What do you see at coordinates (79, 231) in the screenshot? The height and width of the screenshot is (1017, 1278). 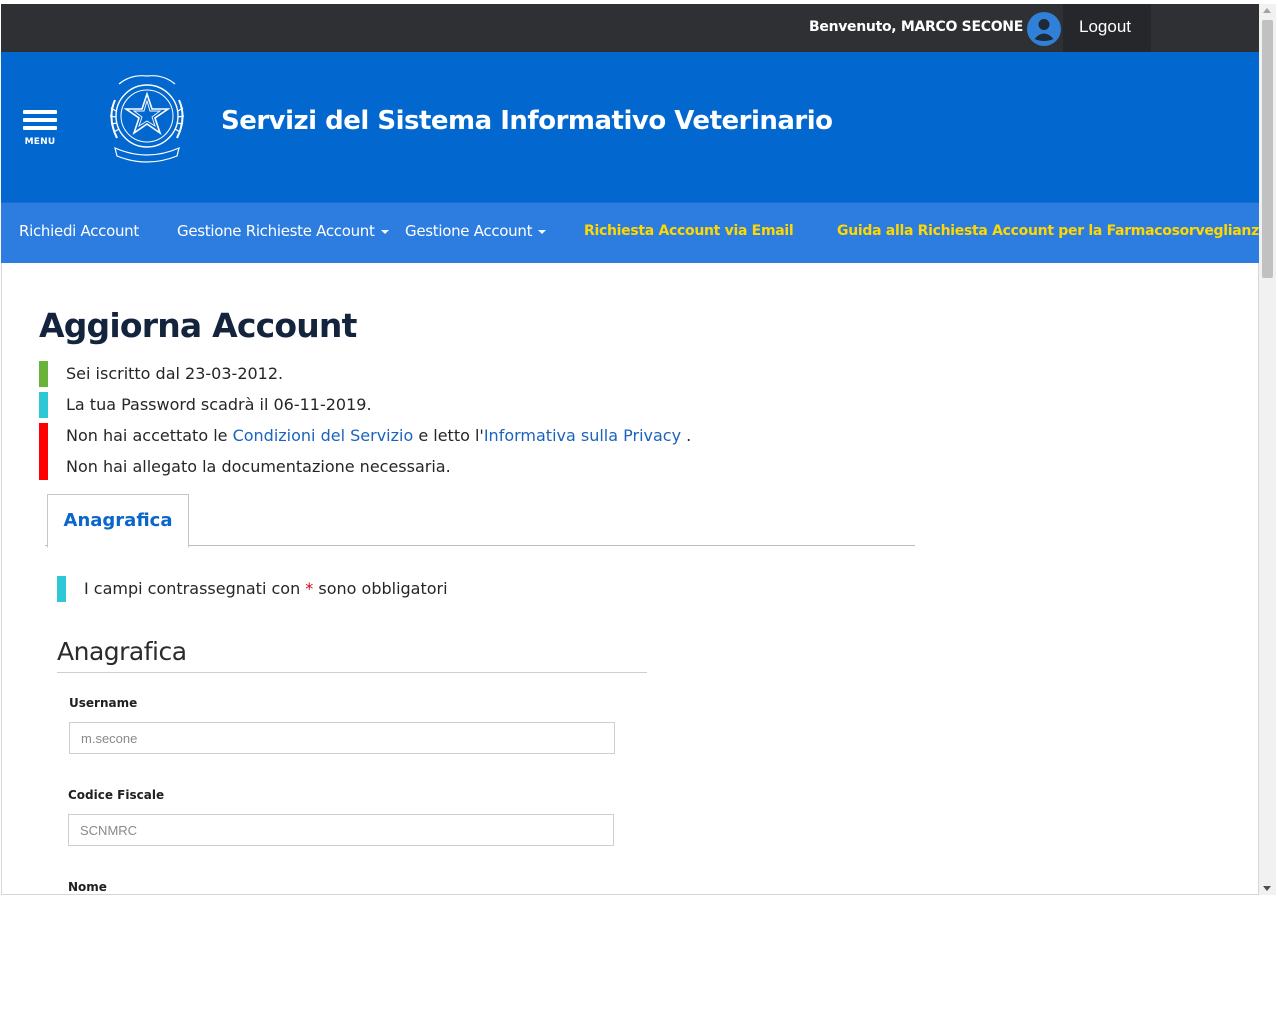 I see `nav-richiedi-account: Richiedi Account` at bounding box center [79, 231].